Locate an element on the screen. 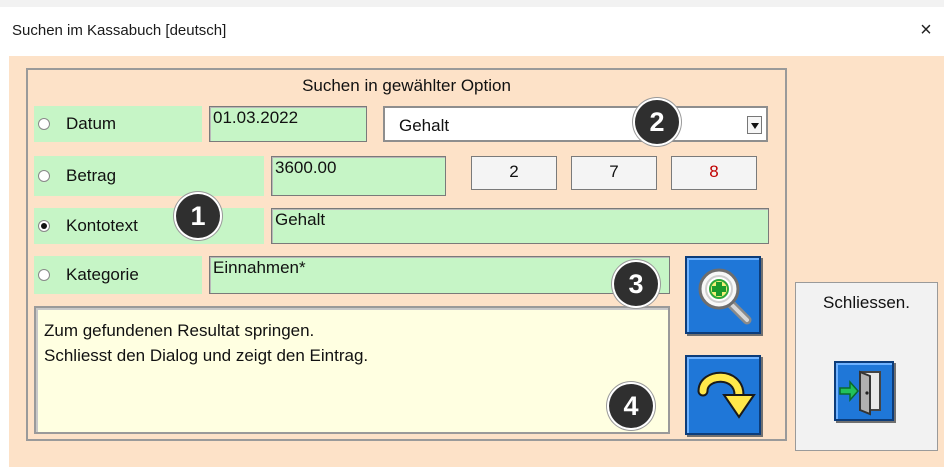  top-strip is located at coordinates (472, 3).